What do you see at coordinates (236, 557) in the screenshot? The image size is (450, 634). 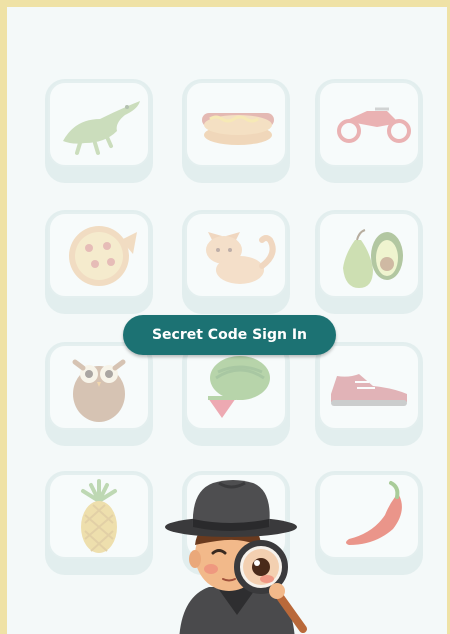 I see `detective-mascot-icon` at bounding box center [236, 557].